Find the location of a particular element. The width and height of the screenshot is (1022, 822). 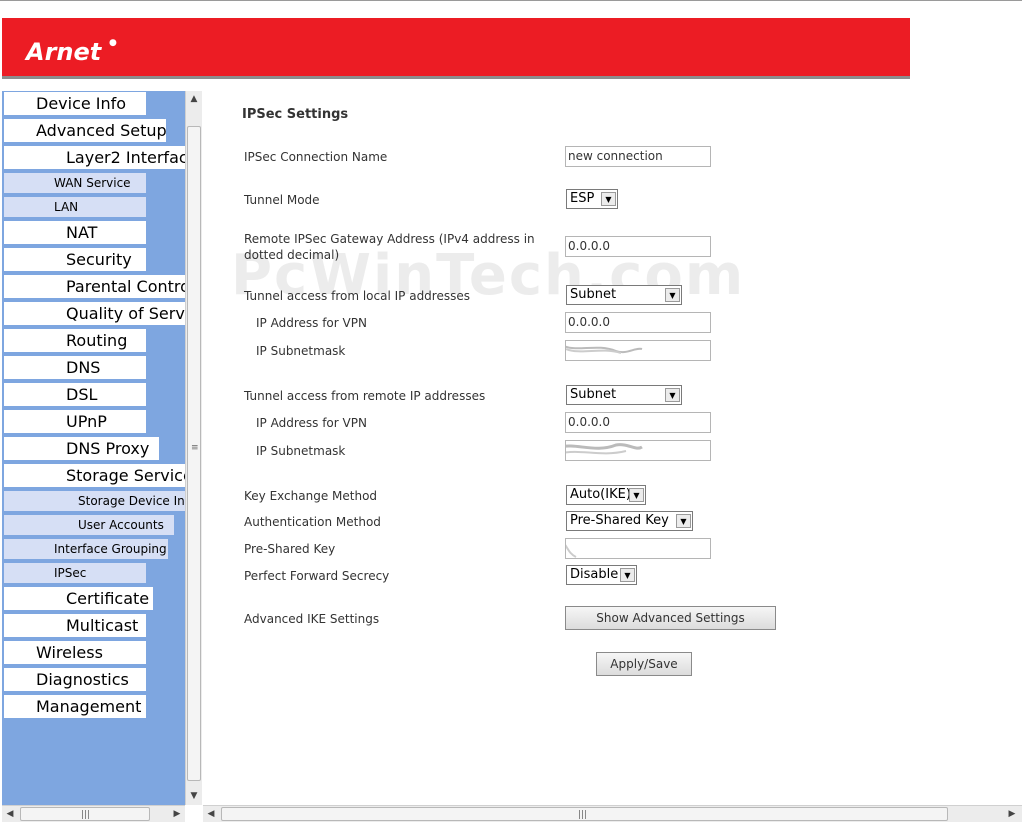

sidebar-item-device-info: Device Info is located at coordinates (75, 103).